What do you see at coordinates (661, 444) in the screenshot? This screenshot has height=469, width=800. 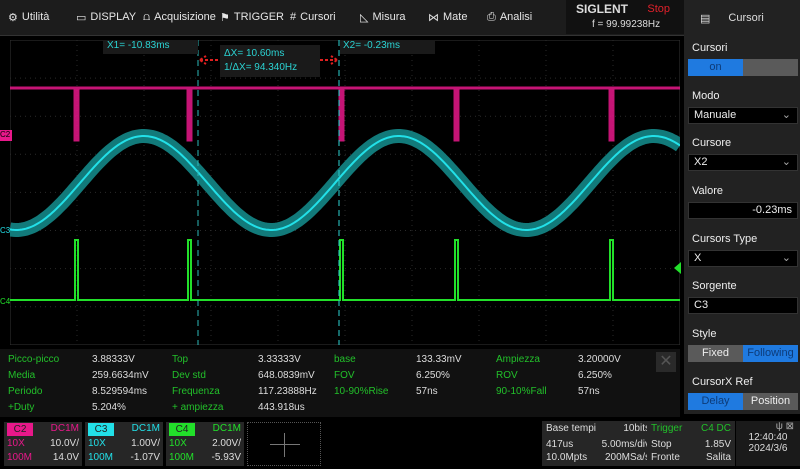 I see `trigger-state: Stop` at bounding box center [661, 444].